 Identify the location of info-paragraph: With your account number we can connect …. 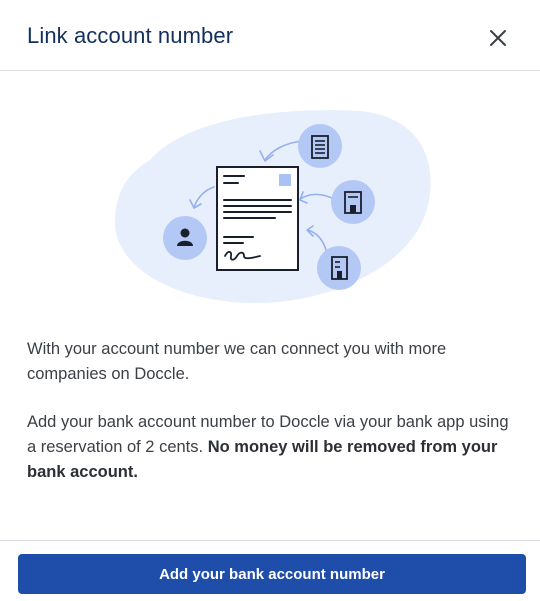
(237, 361).